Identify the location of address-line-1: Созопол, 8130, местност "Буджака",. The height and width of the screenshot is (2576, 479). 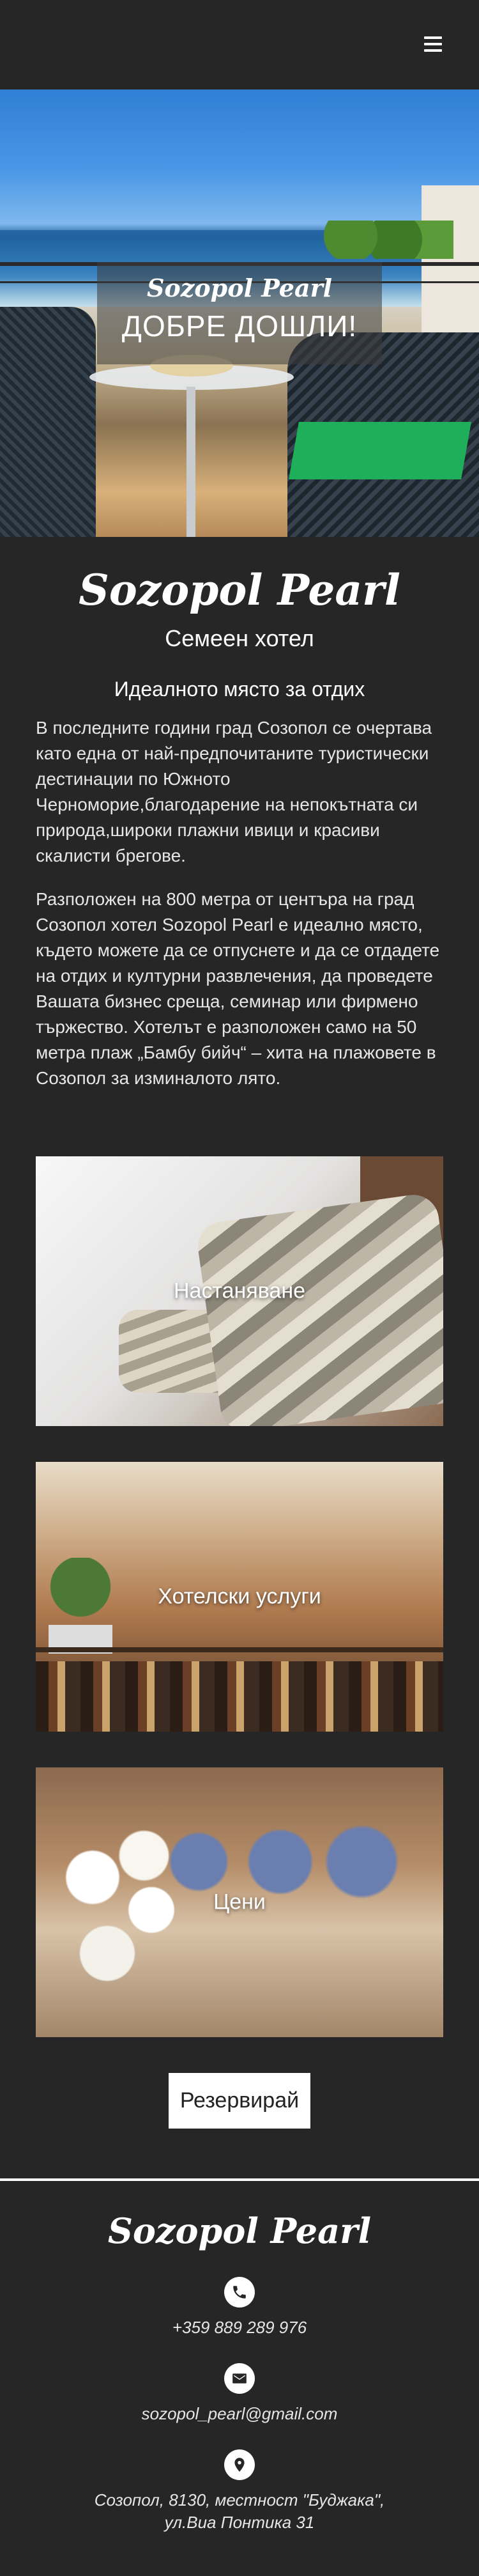
(240, 2500).